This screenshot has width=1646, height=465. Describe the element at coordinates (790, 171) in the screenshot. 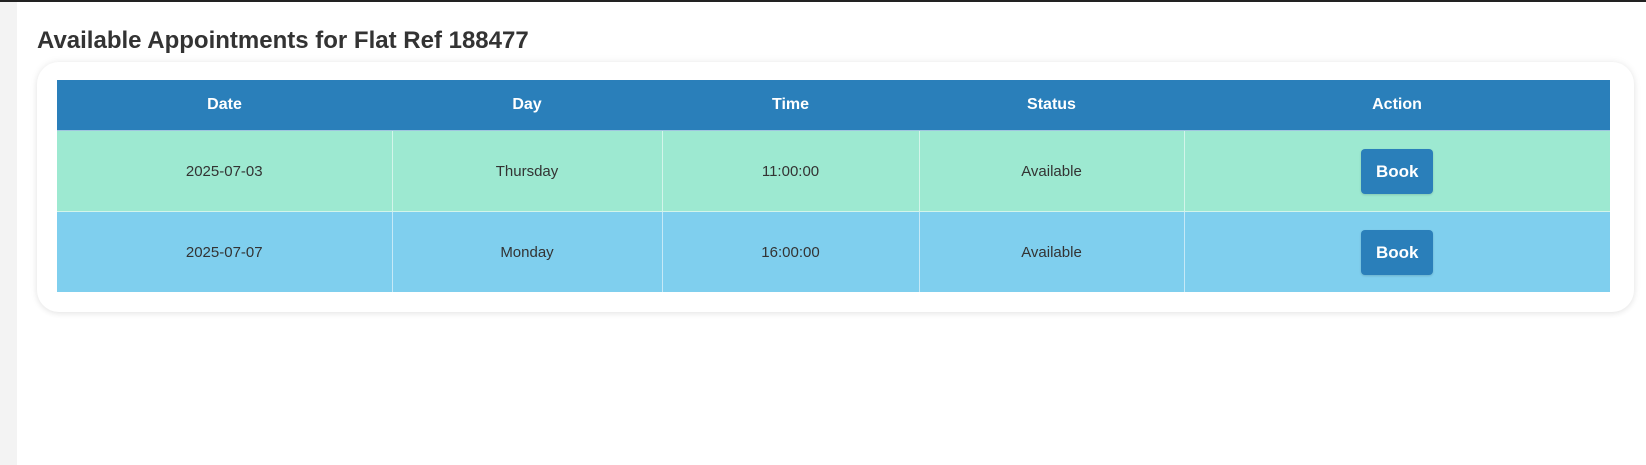

I see `cell-time: 11:00:00` at that location.